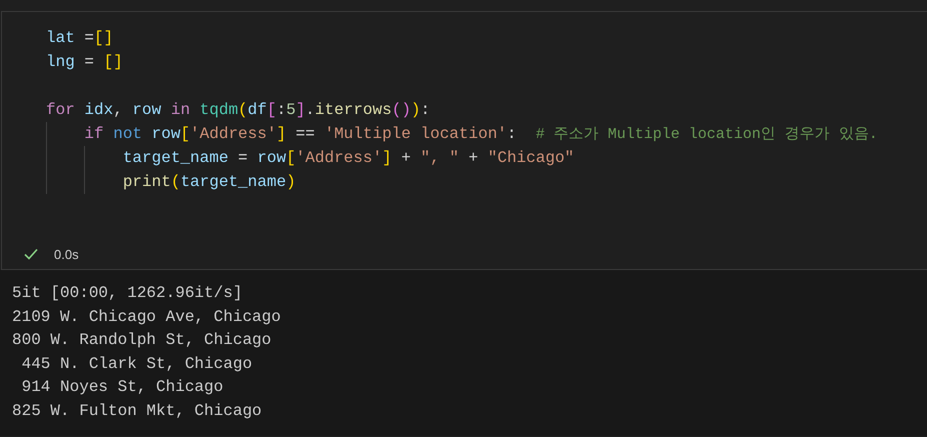 The image size is (927, 437). I want to click on output-line: 5it [00:00, 1262.96it/s], so click(127, 293).